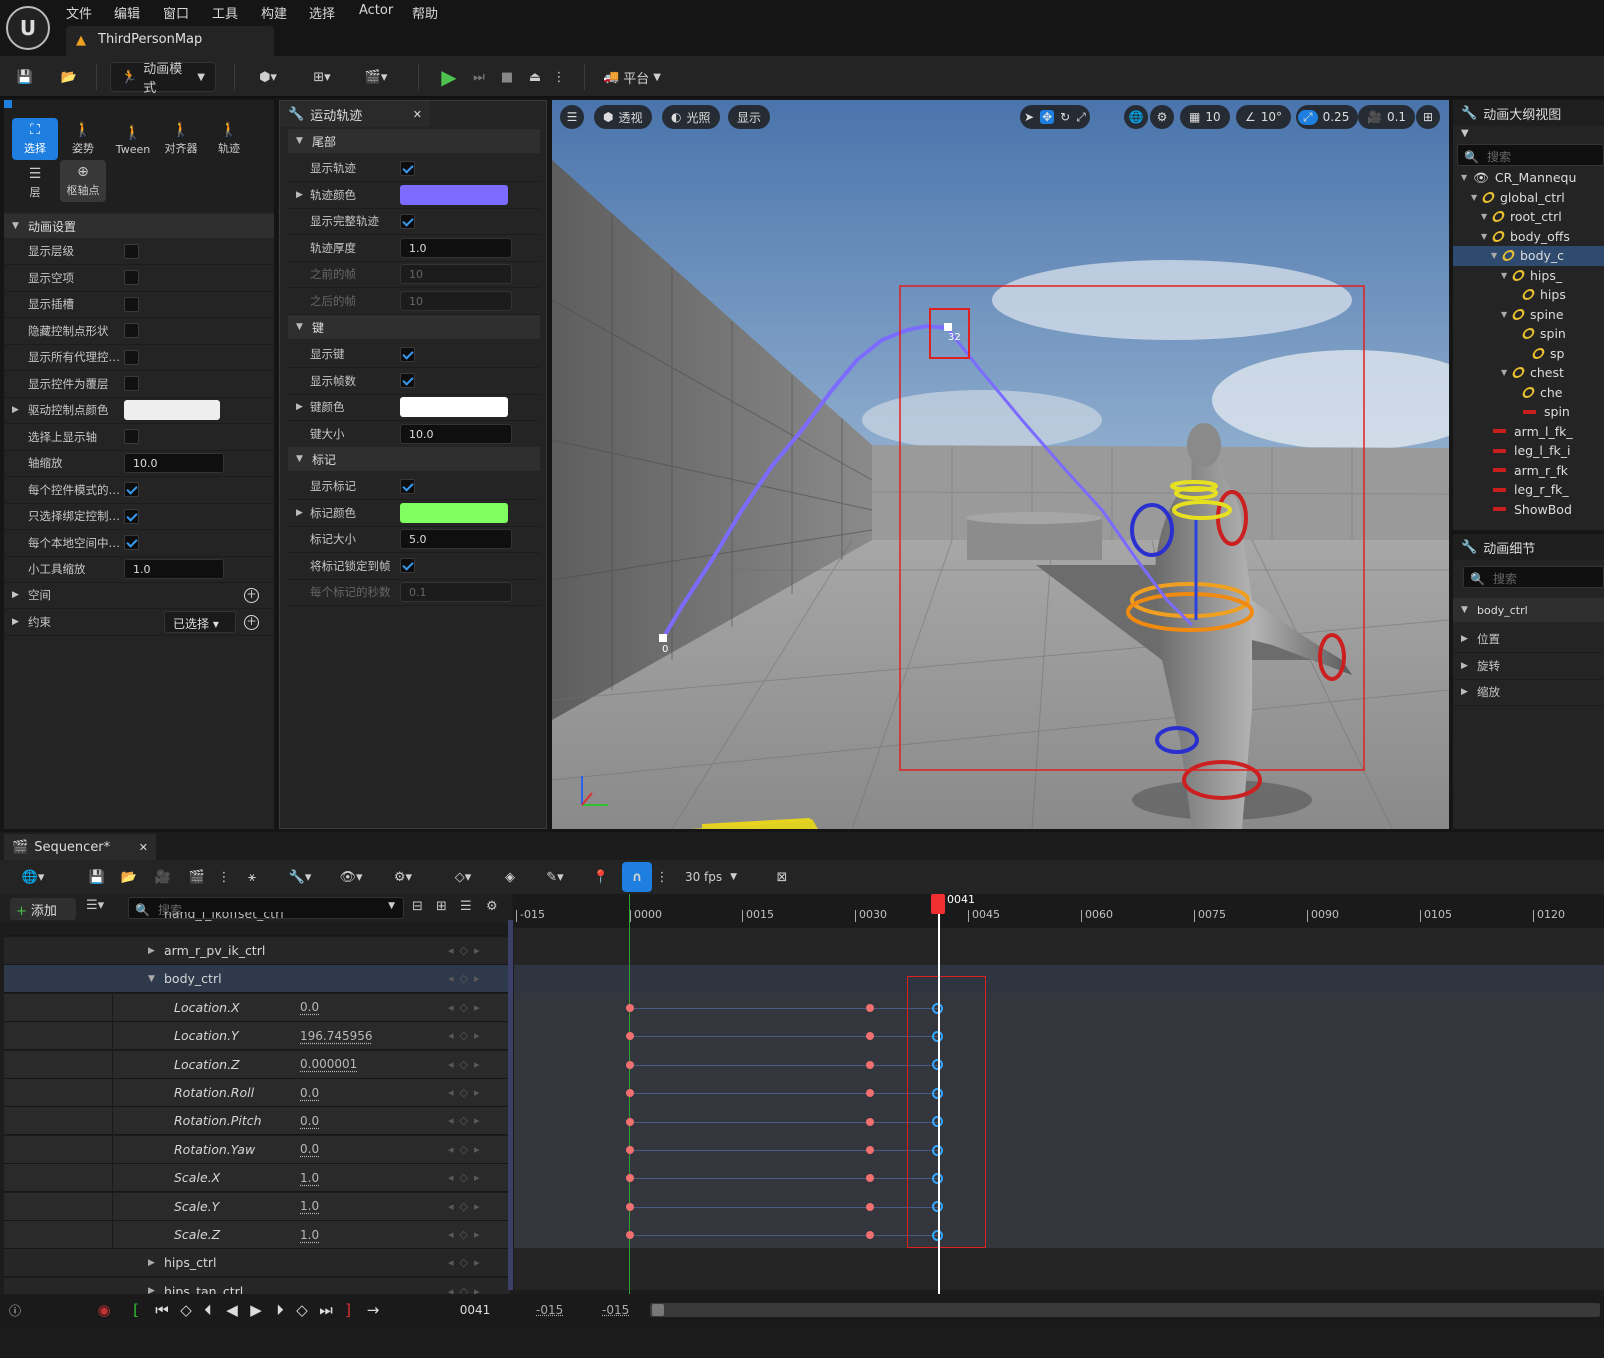 This screenshot has height=1358, width=1604. Describe the element at coordinates (300, 877) in the screenshot. I see `tools-icon: 🔧▾` at that location.